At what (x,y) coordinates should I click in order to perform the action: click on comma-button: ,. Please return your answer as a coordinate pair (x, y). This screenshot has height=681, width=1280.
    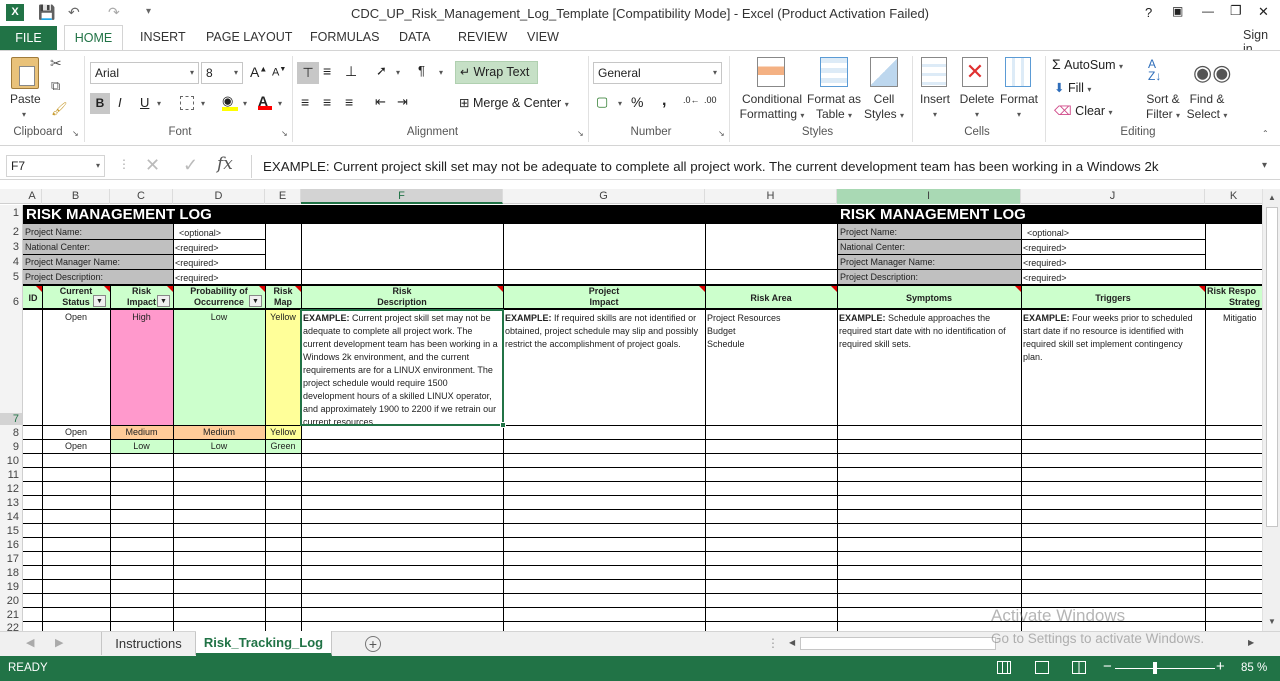
    Looking at the image, I should click on (664, 101).